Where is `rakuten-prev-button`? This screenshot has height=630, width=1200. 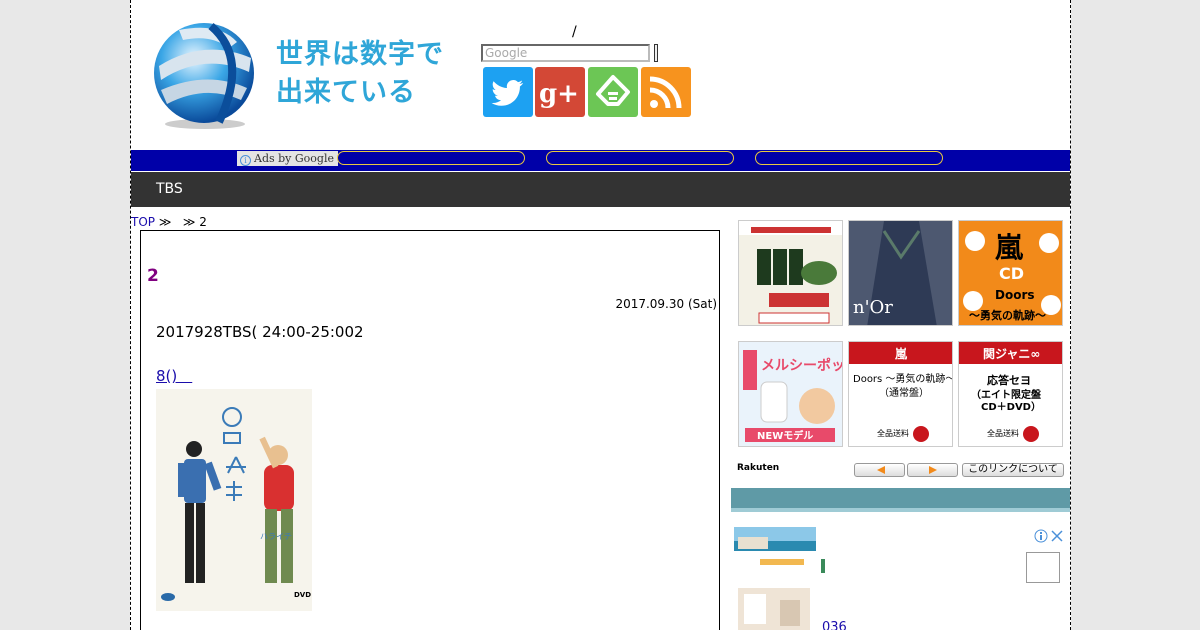
rakuten-prev-button is located at coordinates (879, 470).